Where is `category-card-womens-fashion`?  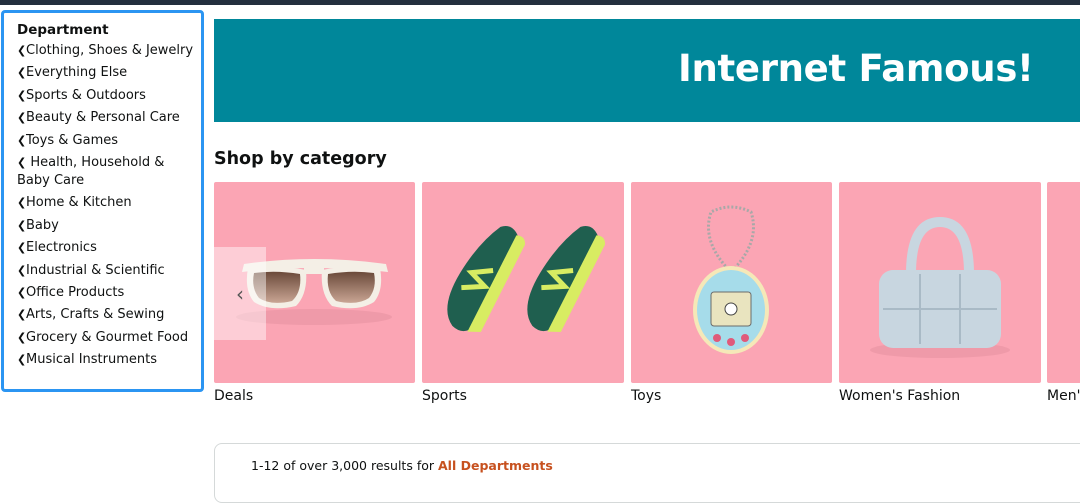 category-card-womens-fashion is located at coordinates (940, 282).